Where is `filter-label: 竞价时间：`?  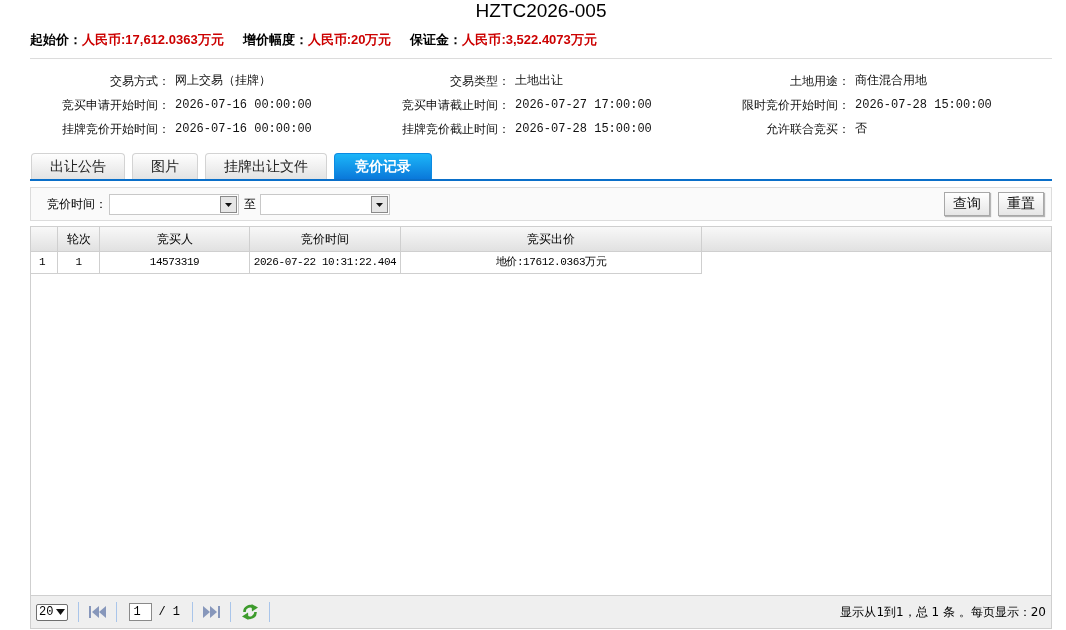
filter-label: 竞价时间： is located at coordinates (77, 204).